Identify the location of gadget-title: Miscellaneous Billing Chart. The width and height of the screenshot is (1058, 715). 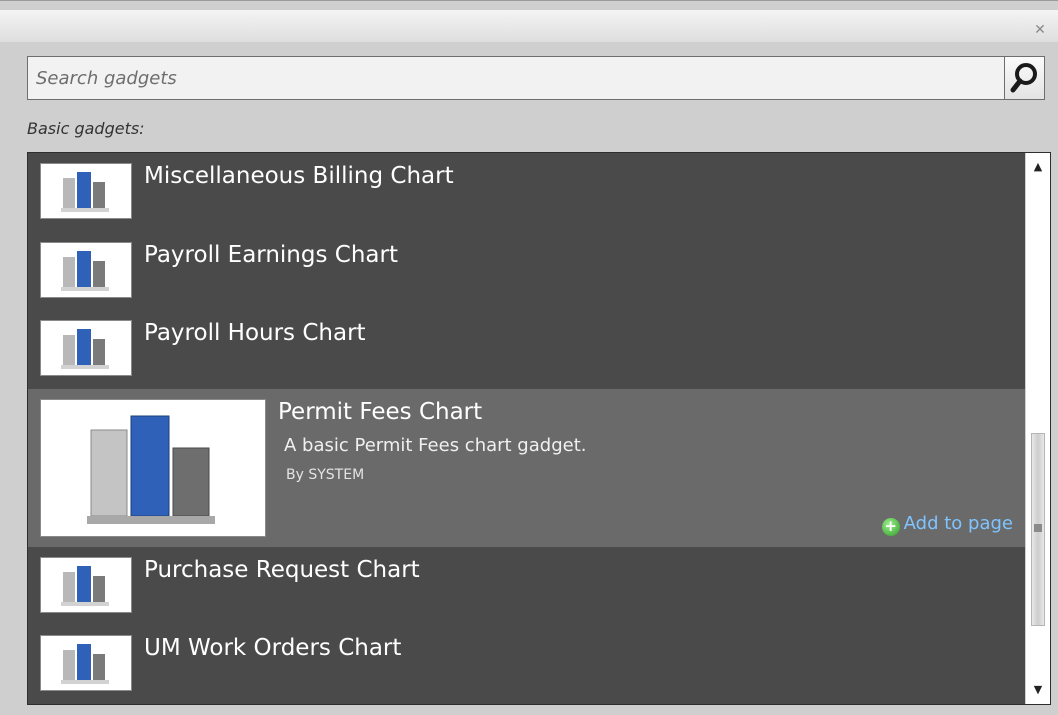
(299, 176).